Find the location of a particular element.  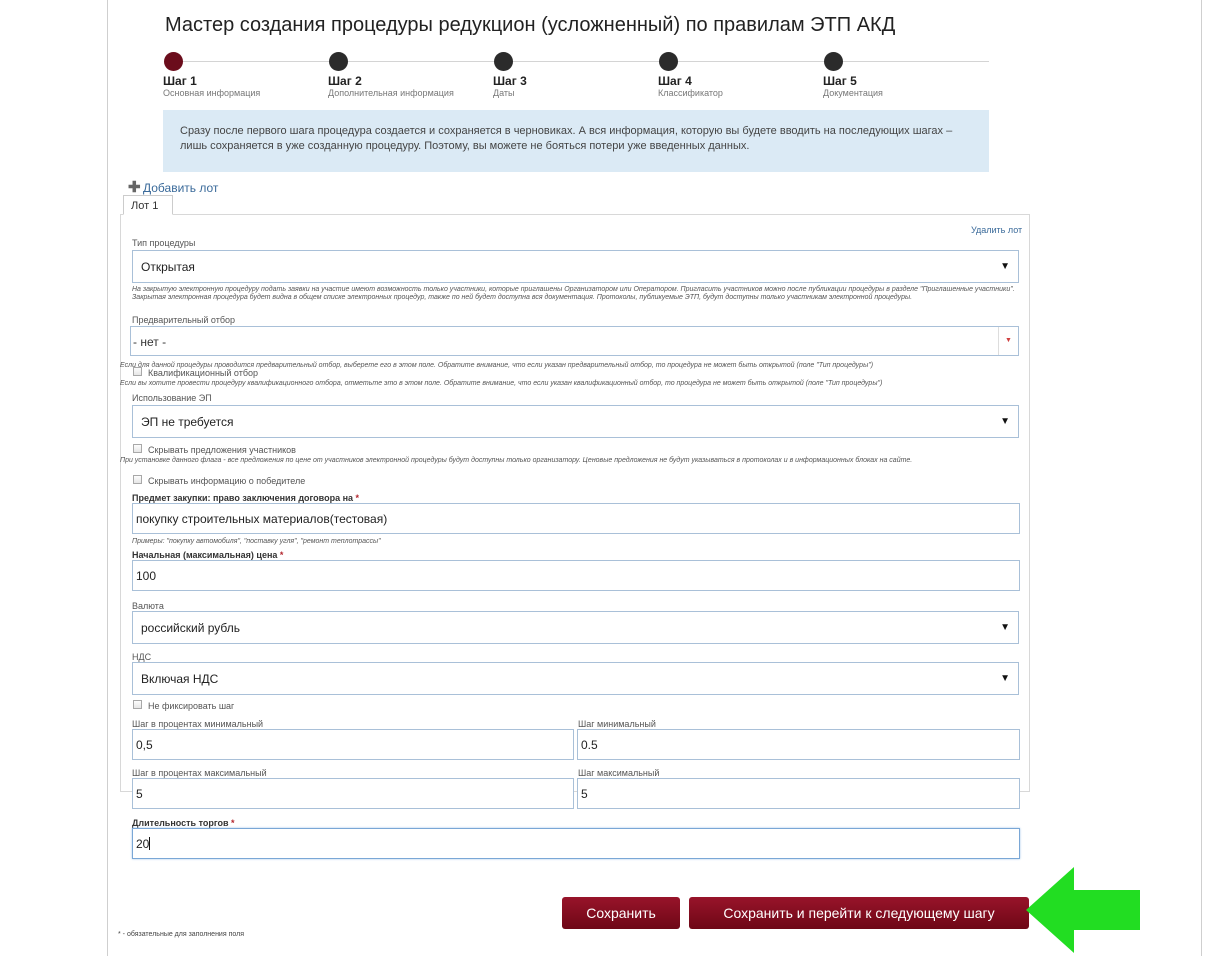

add-lot-label: Добавить лот is located at coordinates (181, 188).